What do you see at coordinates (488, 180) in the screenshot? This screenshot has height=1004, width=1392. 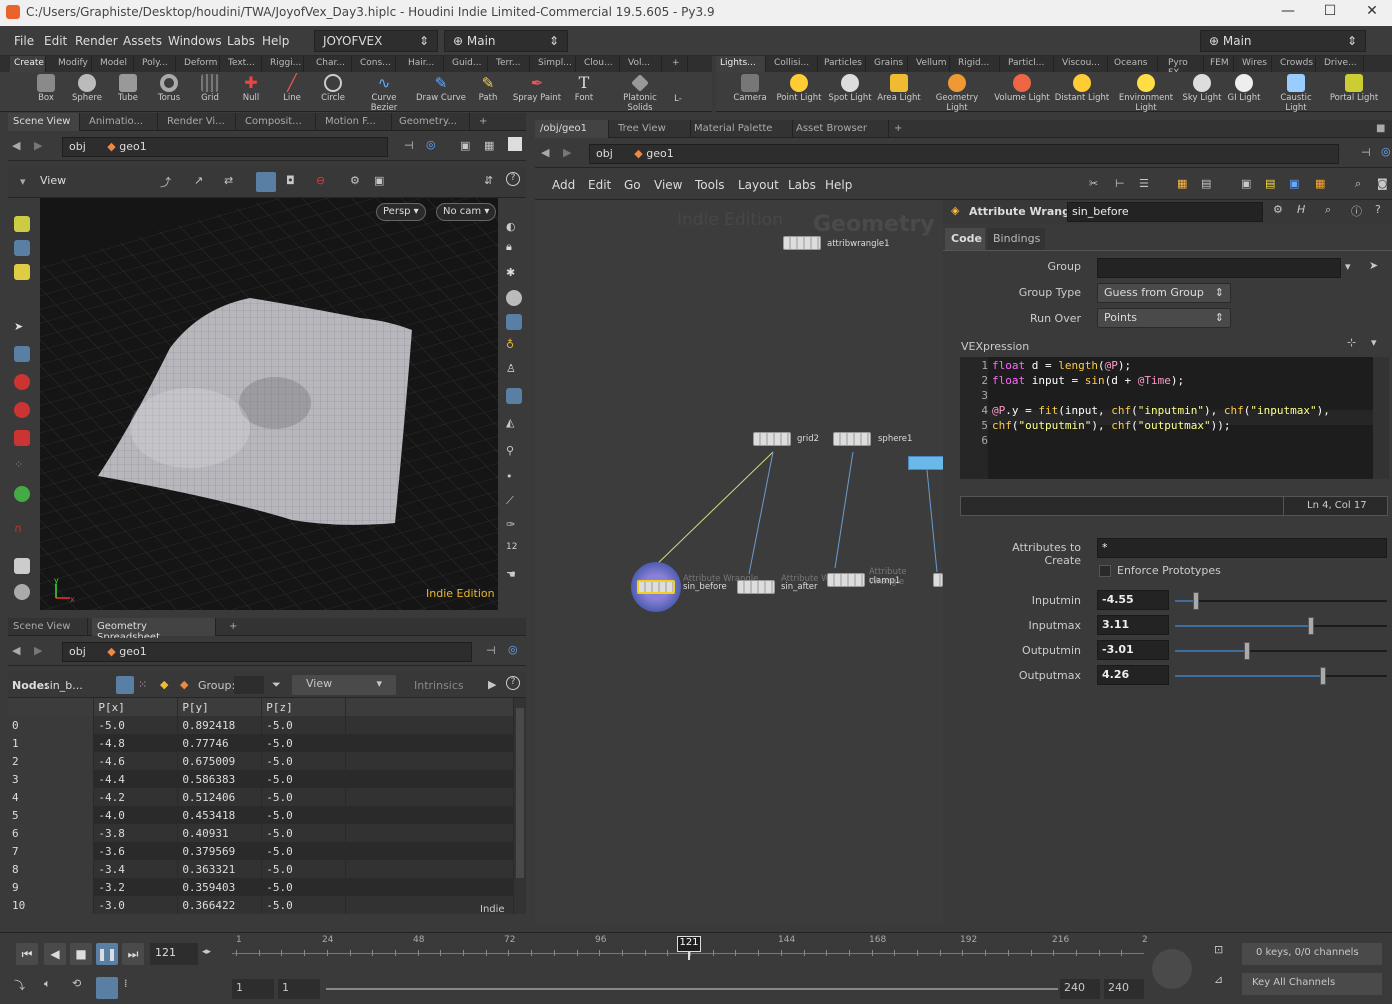 I see `settings-icon: ⇵` at bounding box center [488, 180].